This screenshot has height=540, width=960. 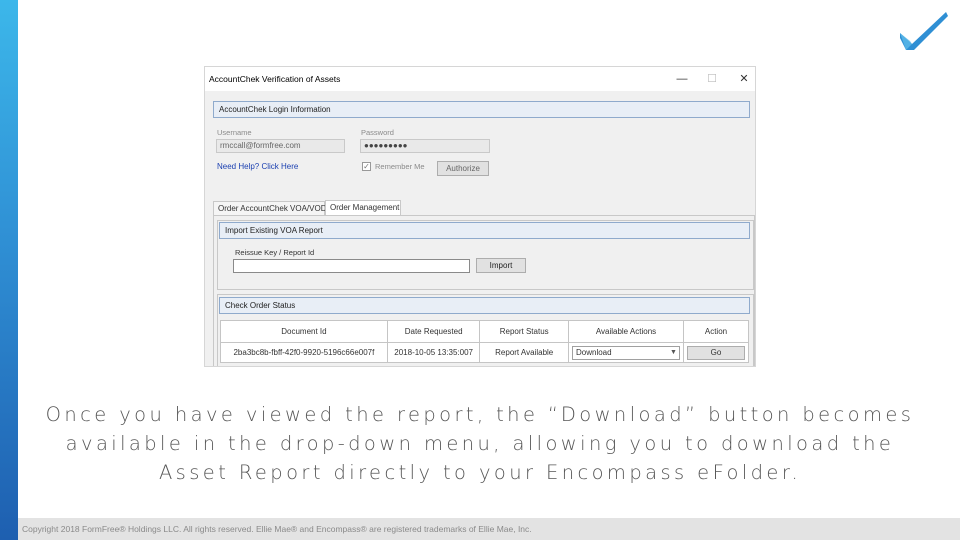 What do you see at coordinates (625, 331) in the screenshot?
I see `column-header-available-actions: Available Actions` at bounding box center [625, 331].